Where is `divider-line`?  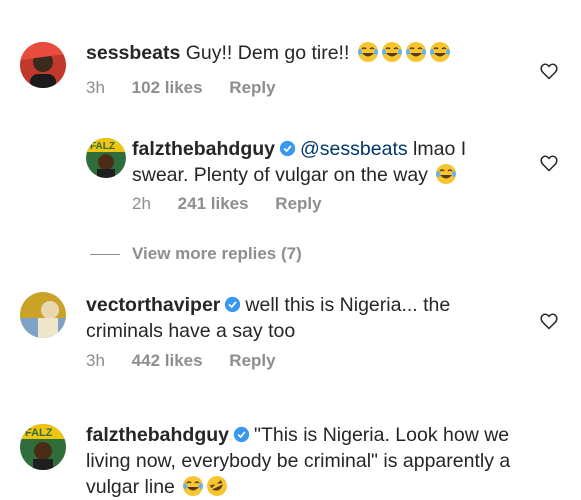
divider-line is located at coordinates (105, 255).